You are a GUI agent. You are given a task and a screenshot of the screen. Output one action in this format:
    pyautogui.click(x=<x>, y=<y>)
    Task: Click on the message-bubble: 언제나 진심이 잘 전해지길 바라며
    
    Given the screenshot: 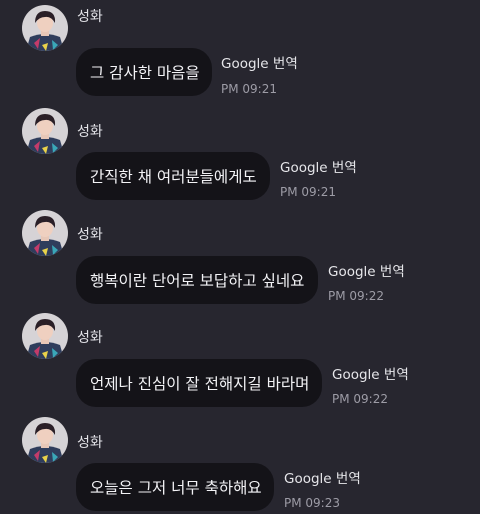 What is the action you would take?
    pyautogui.click(x=199, y=383)
    